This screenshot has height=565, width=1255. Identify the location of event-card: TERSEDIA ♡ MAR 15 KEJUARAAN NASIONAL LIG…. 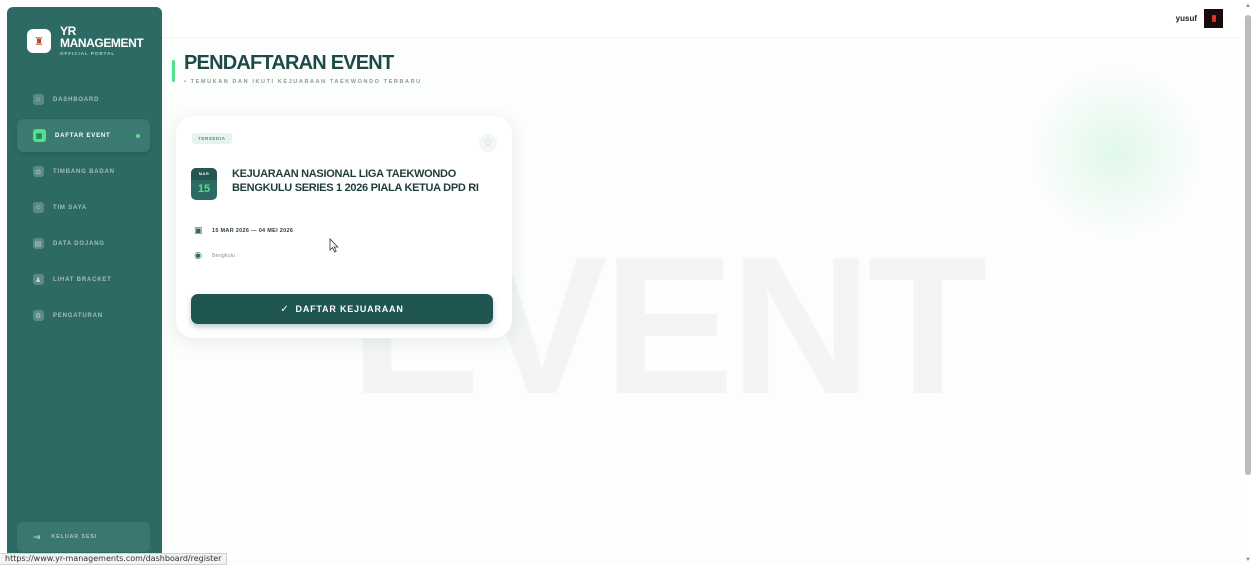
(344, 227).